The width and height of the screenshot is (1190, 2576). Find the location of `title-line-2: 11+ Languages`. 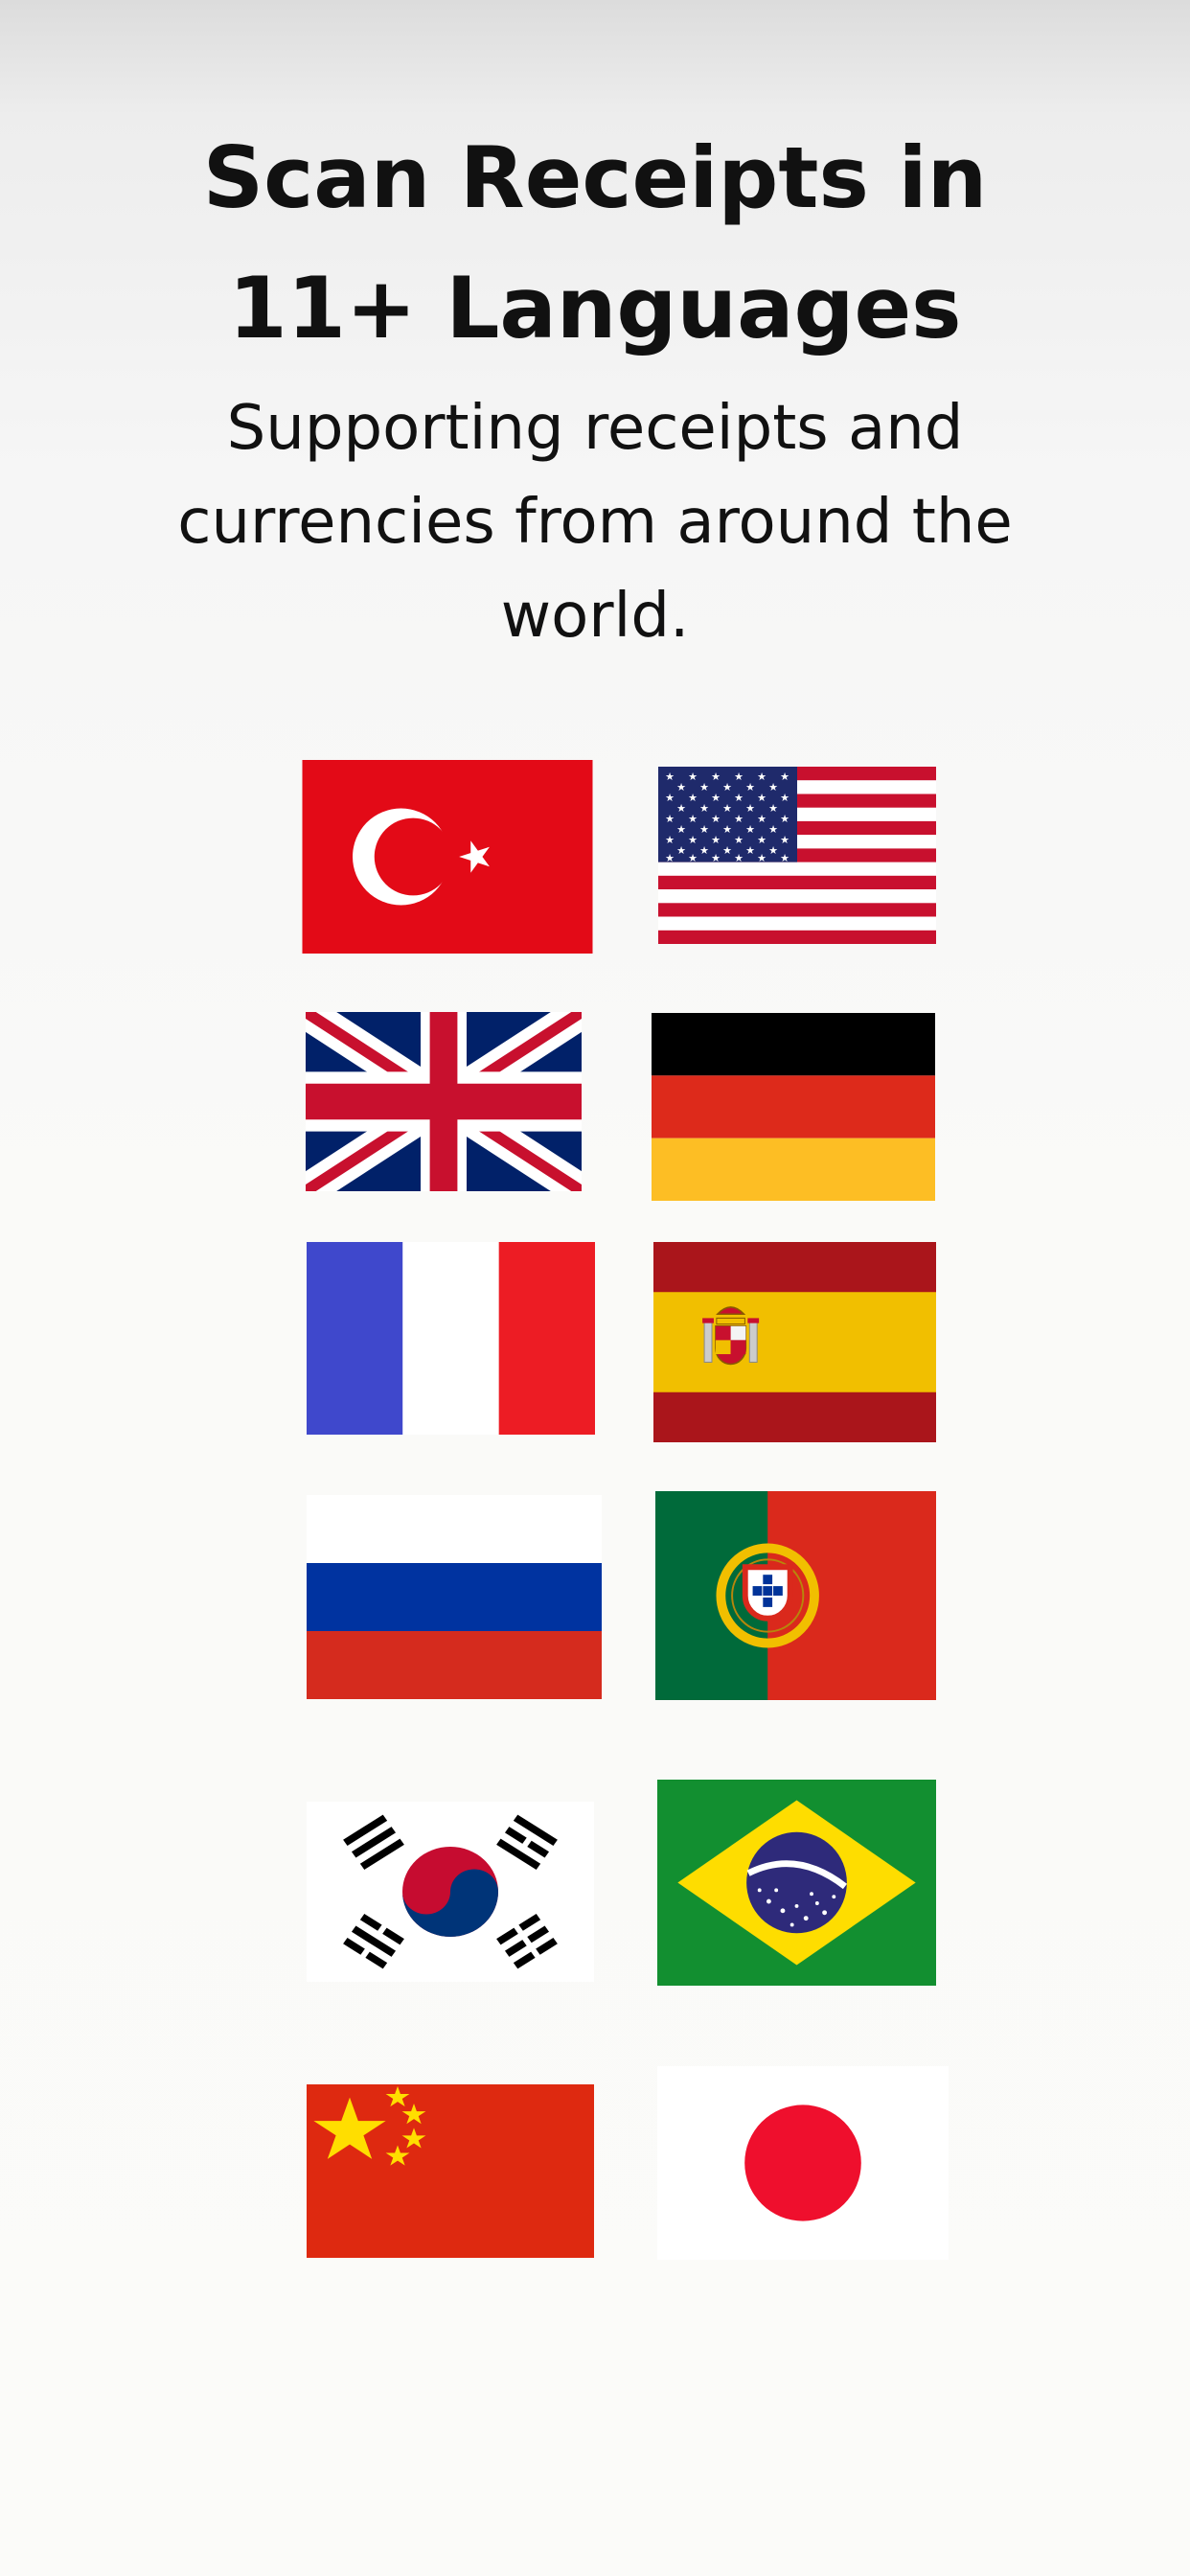

title-line-2: 11+ Languages is located at coordinates (595, 308).